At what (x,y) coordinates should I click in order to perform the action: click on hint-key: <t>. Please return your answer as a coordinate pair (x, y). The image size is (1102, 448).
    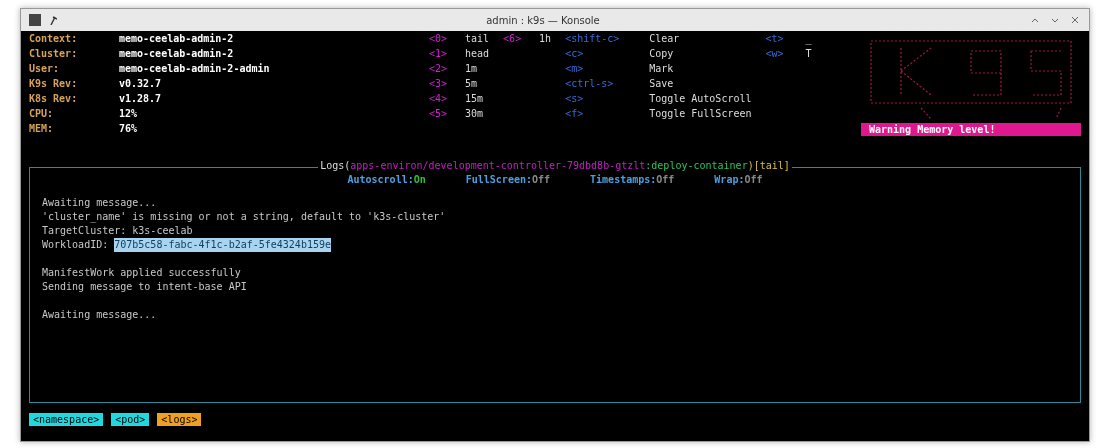
    Looking at the image, I should click on (785, 40).